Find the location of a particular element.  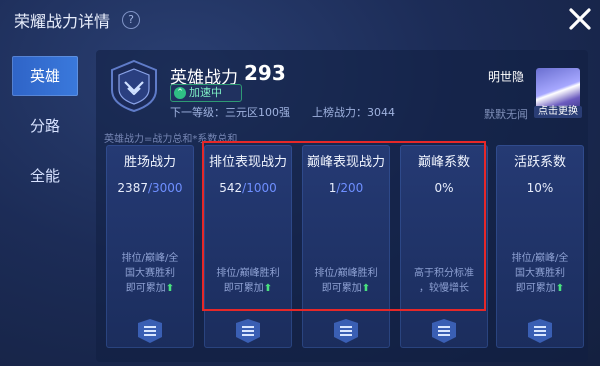

sidebar: 英雄 分路 全能 is located at coordinates (46, 207).